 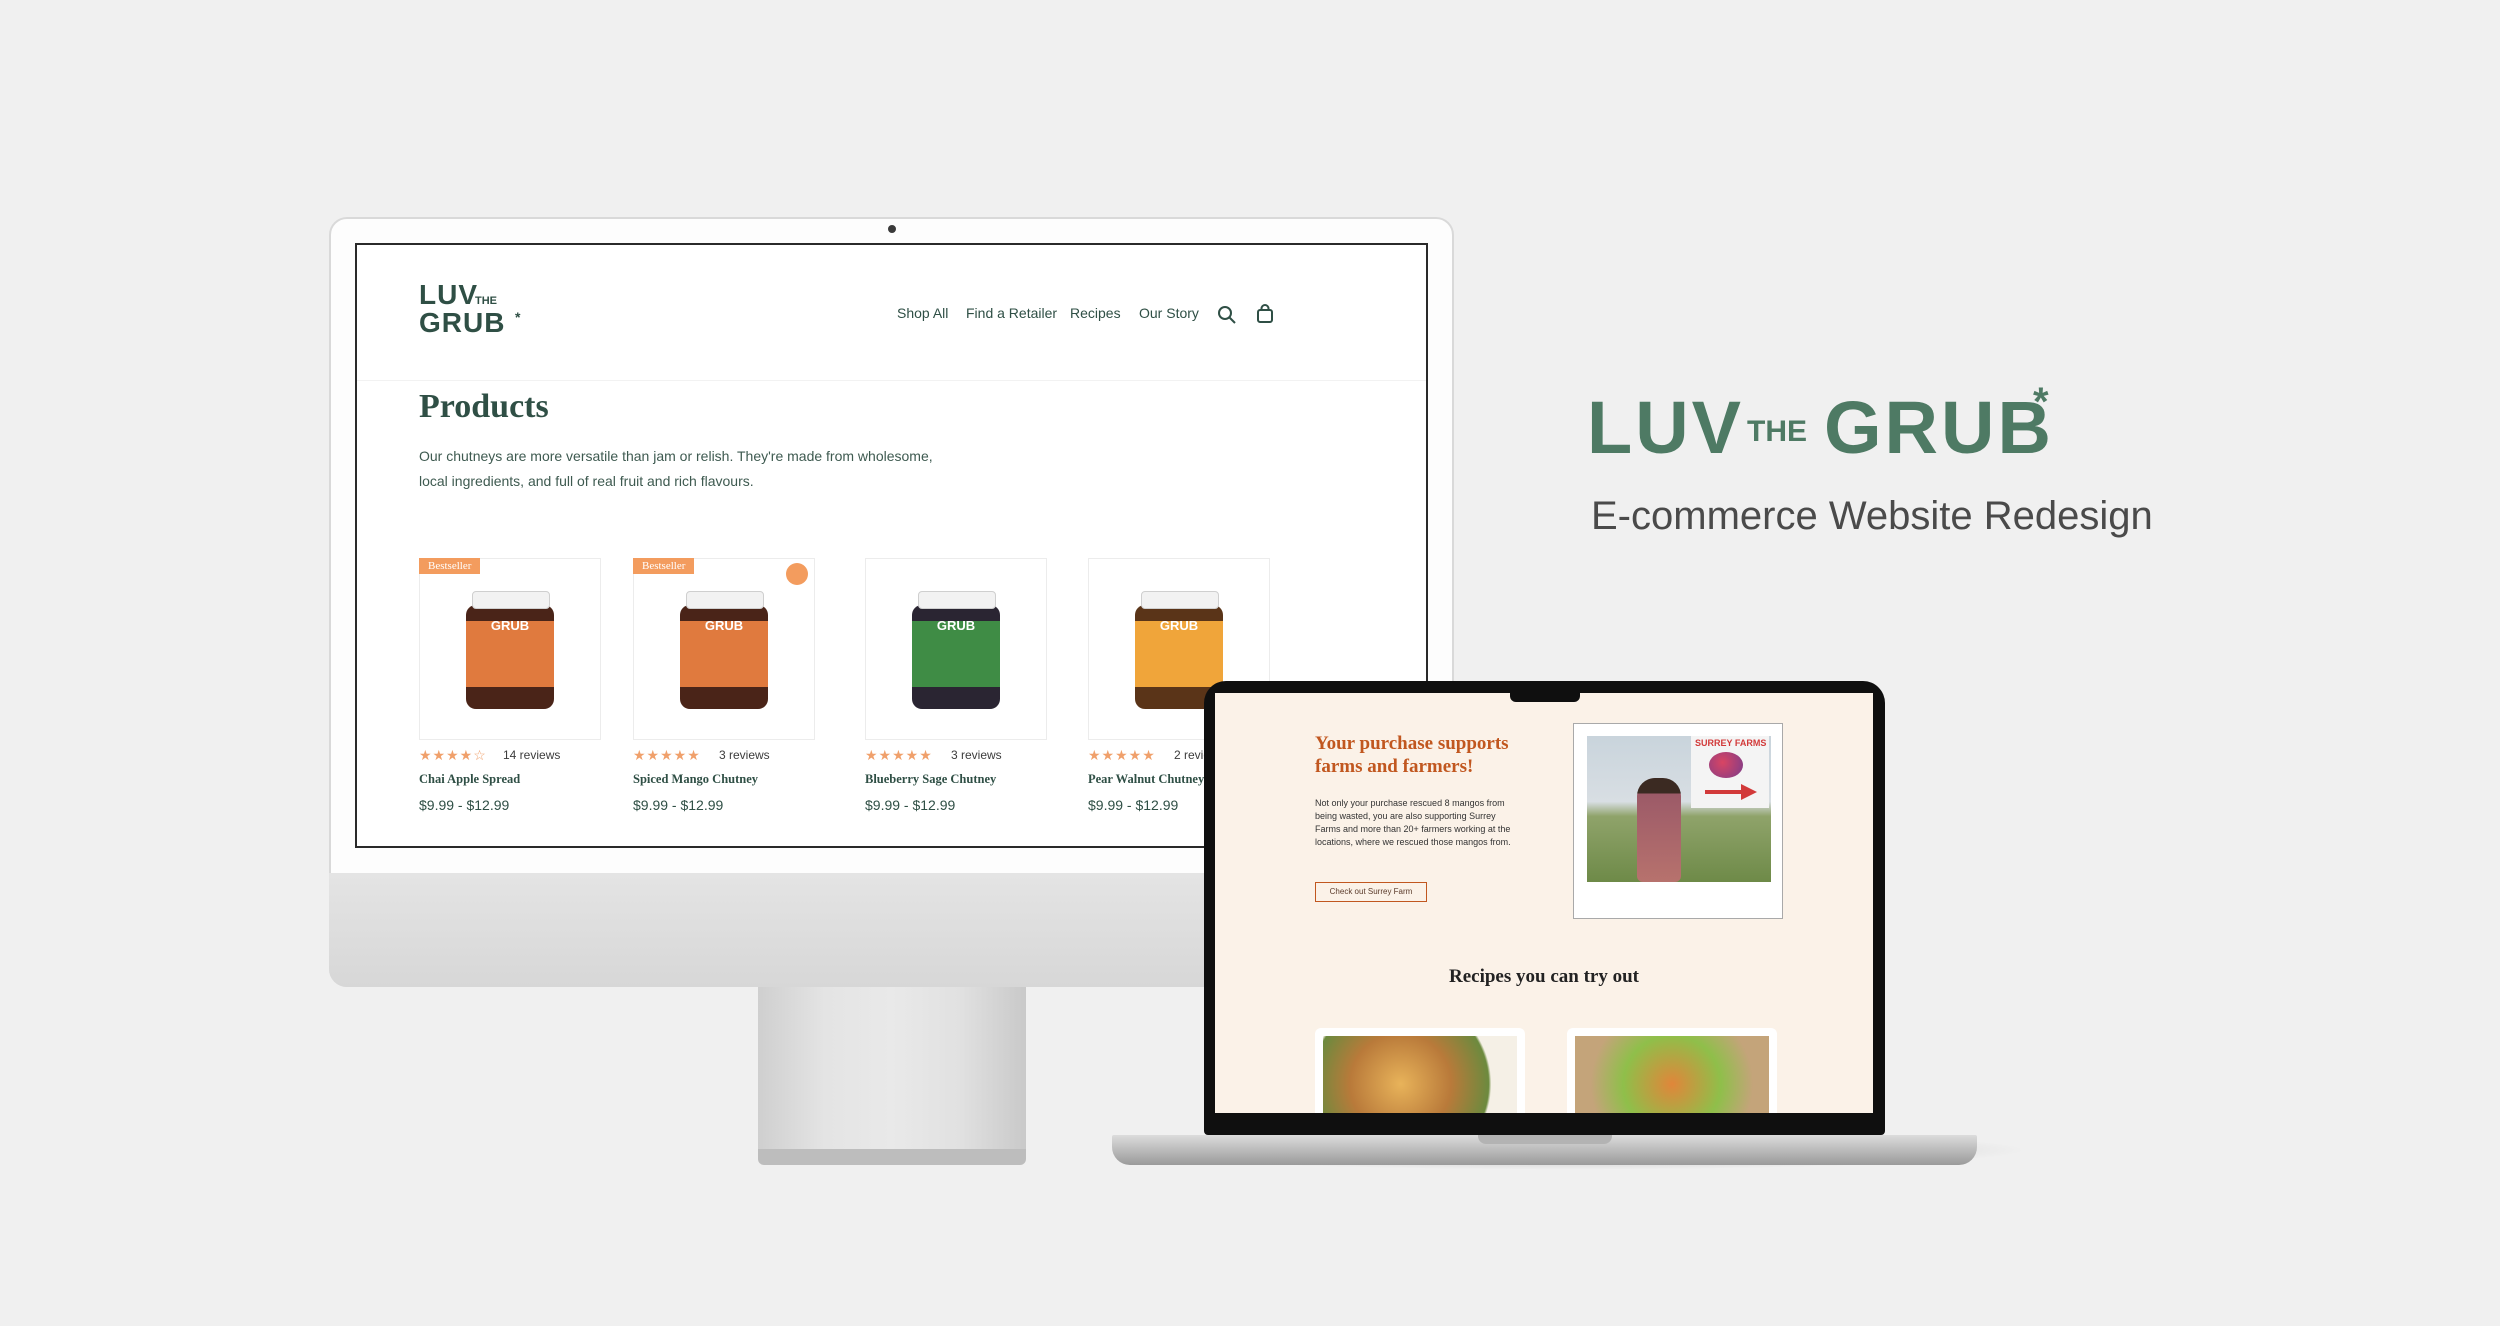 I want to click on farm-photo-card: SURREY FARMS, so click(x=1678, y=821).